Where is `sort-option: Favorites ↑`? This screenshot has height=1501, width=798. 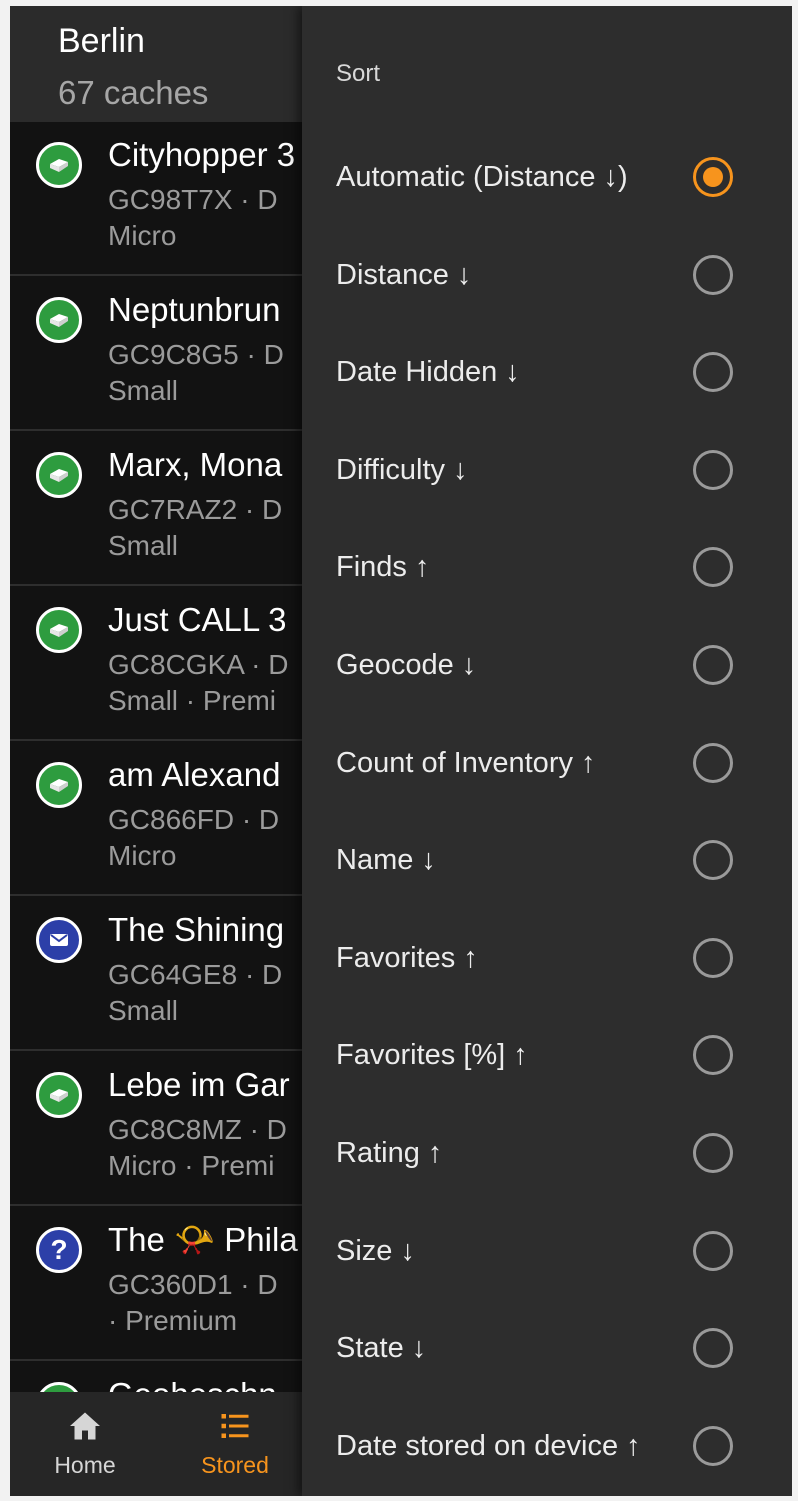 sort-option: Favorites ↑ is located at coordinates (547, 958).